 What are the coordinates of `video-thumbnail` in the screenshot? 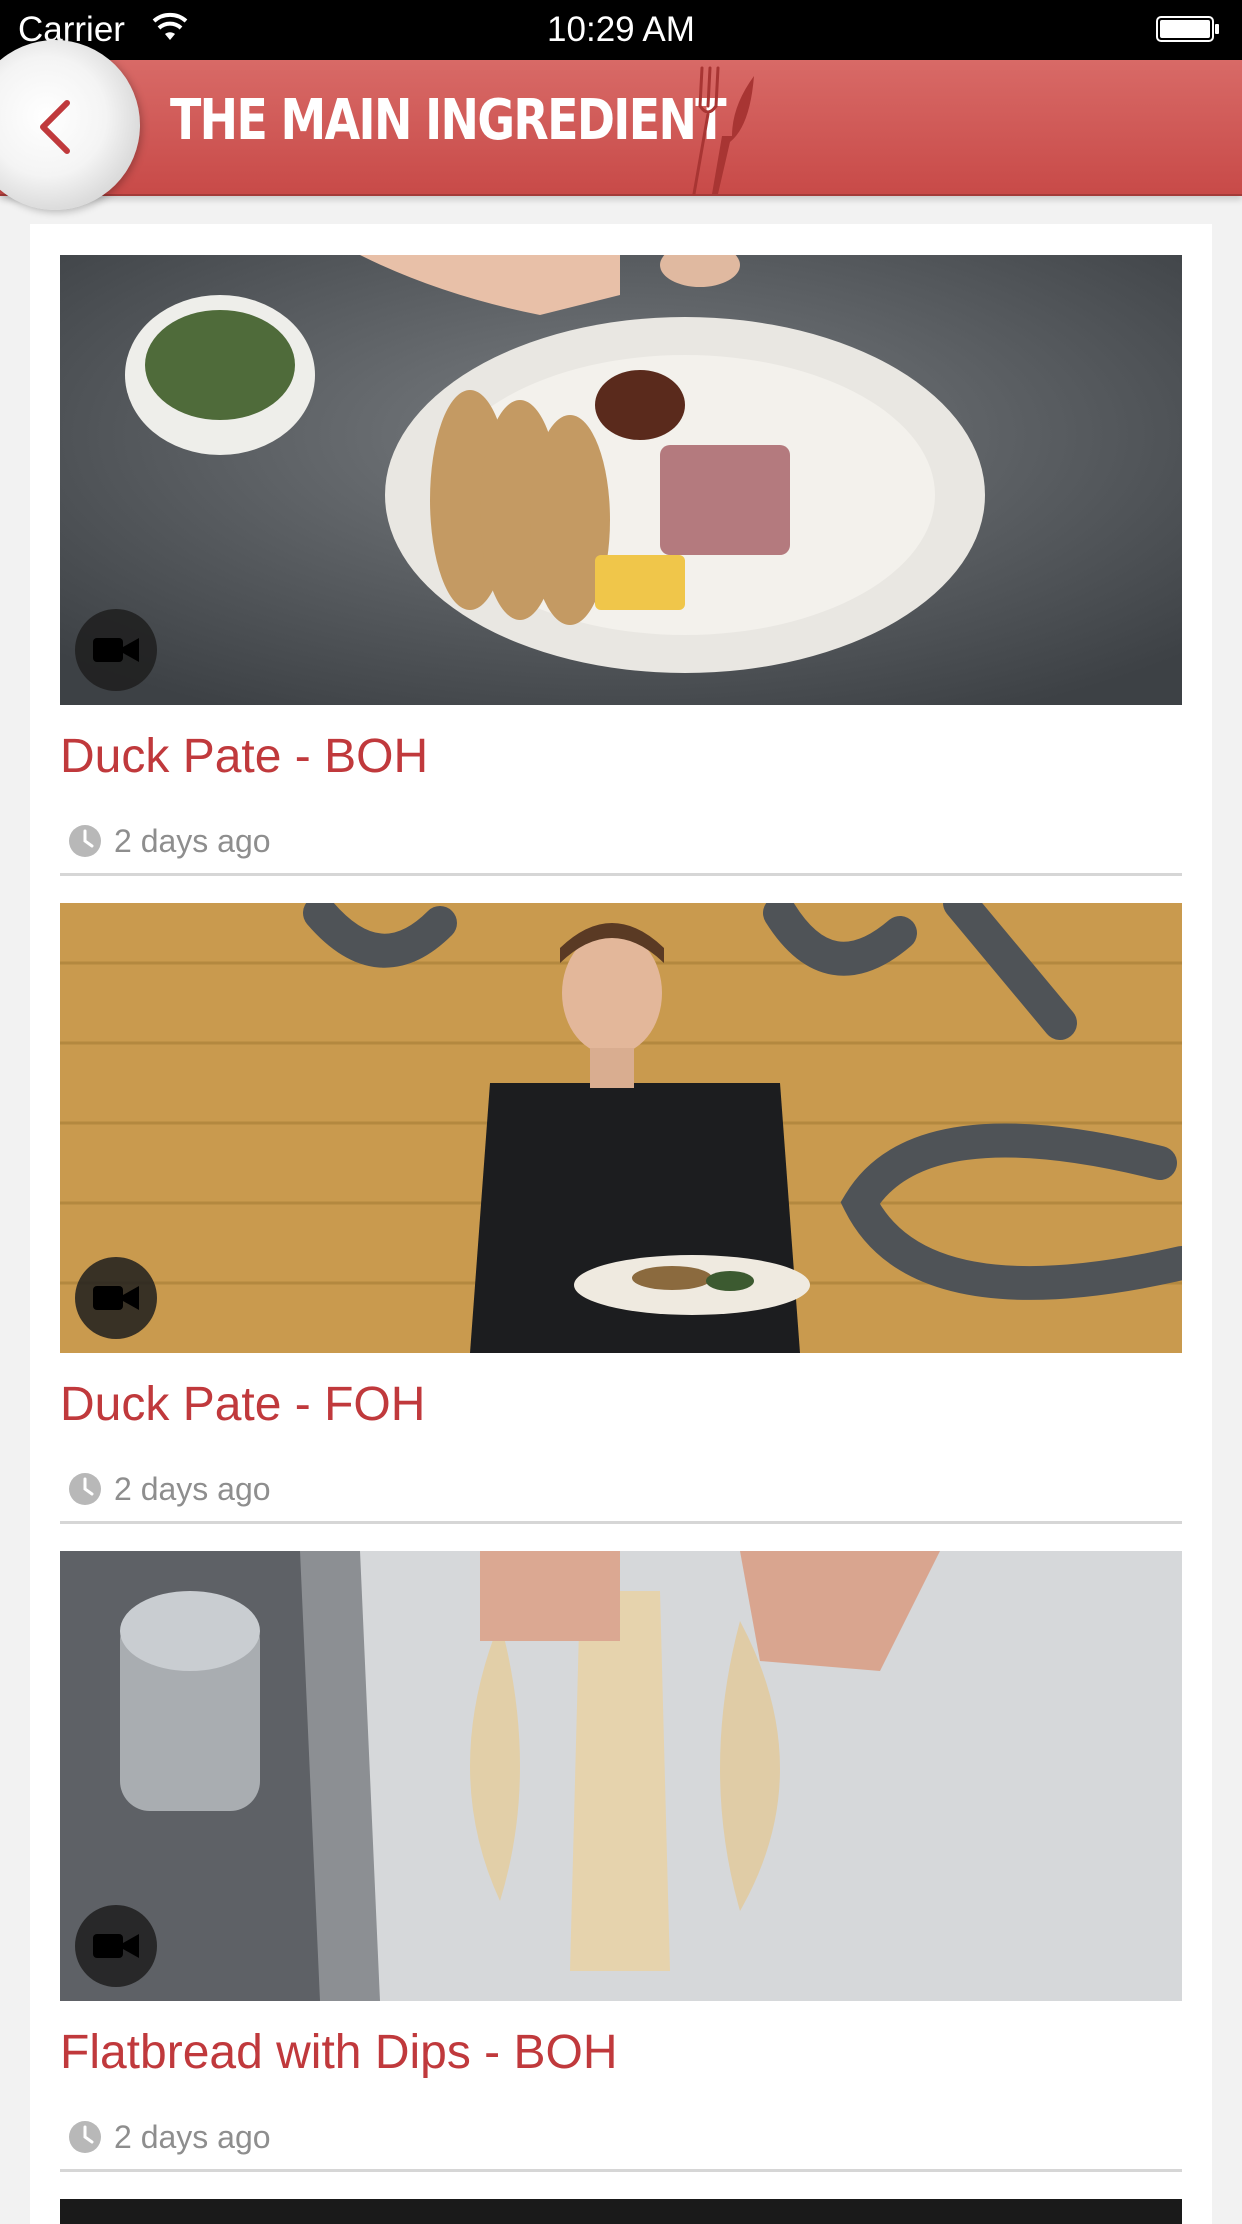 It's located at (621, 2211).